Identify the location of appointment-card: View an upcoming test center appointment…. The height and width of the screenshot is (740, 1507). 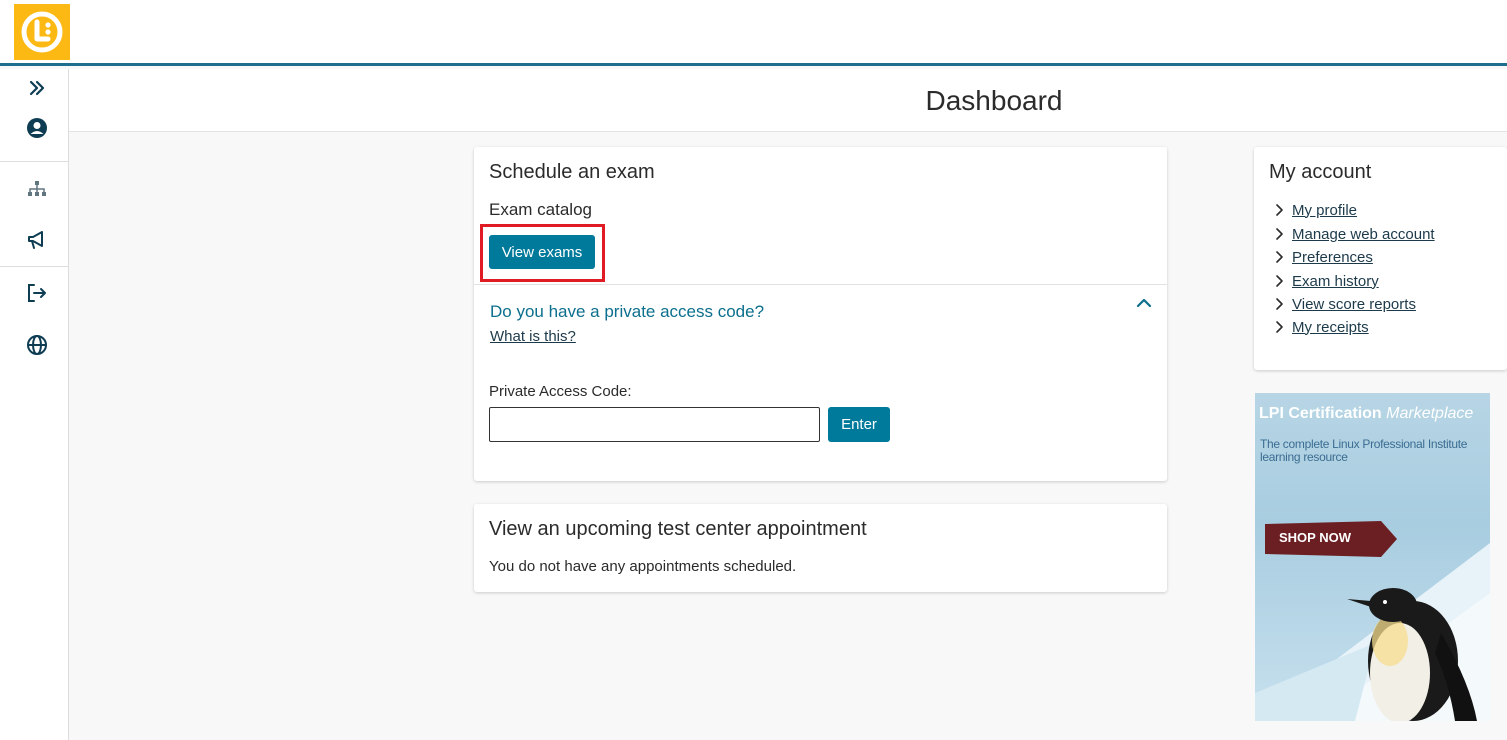
(820, 548).